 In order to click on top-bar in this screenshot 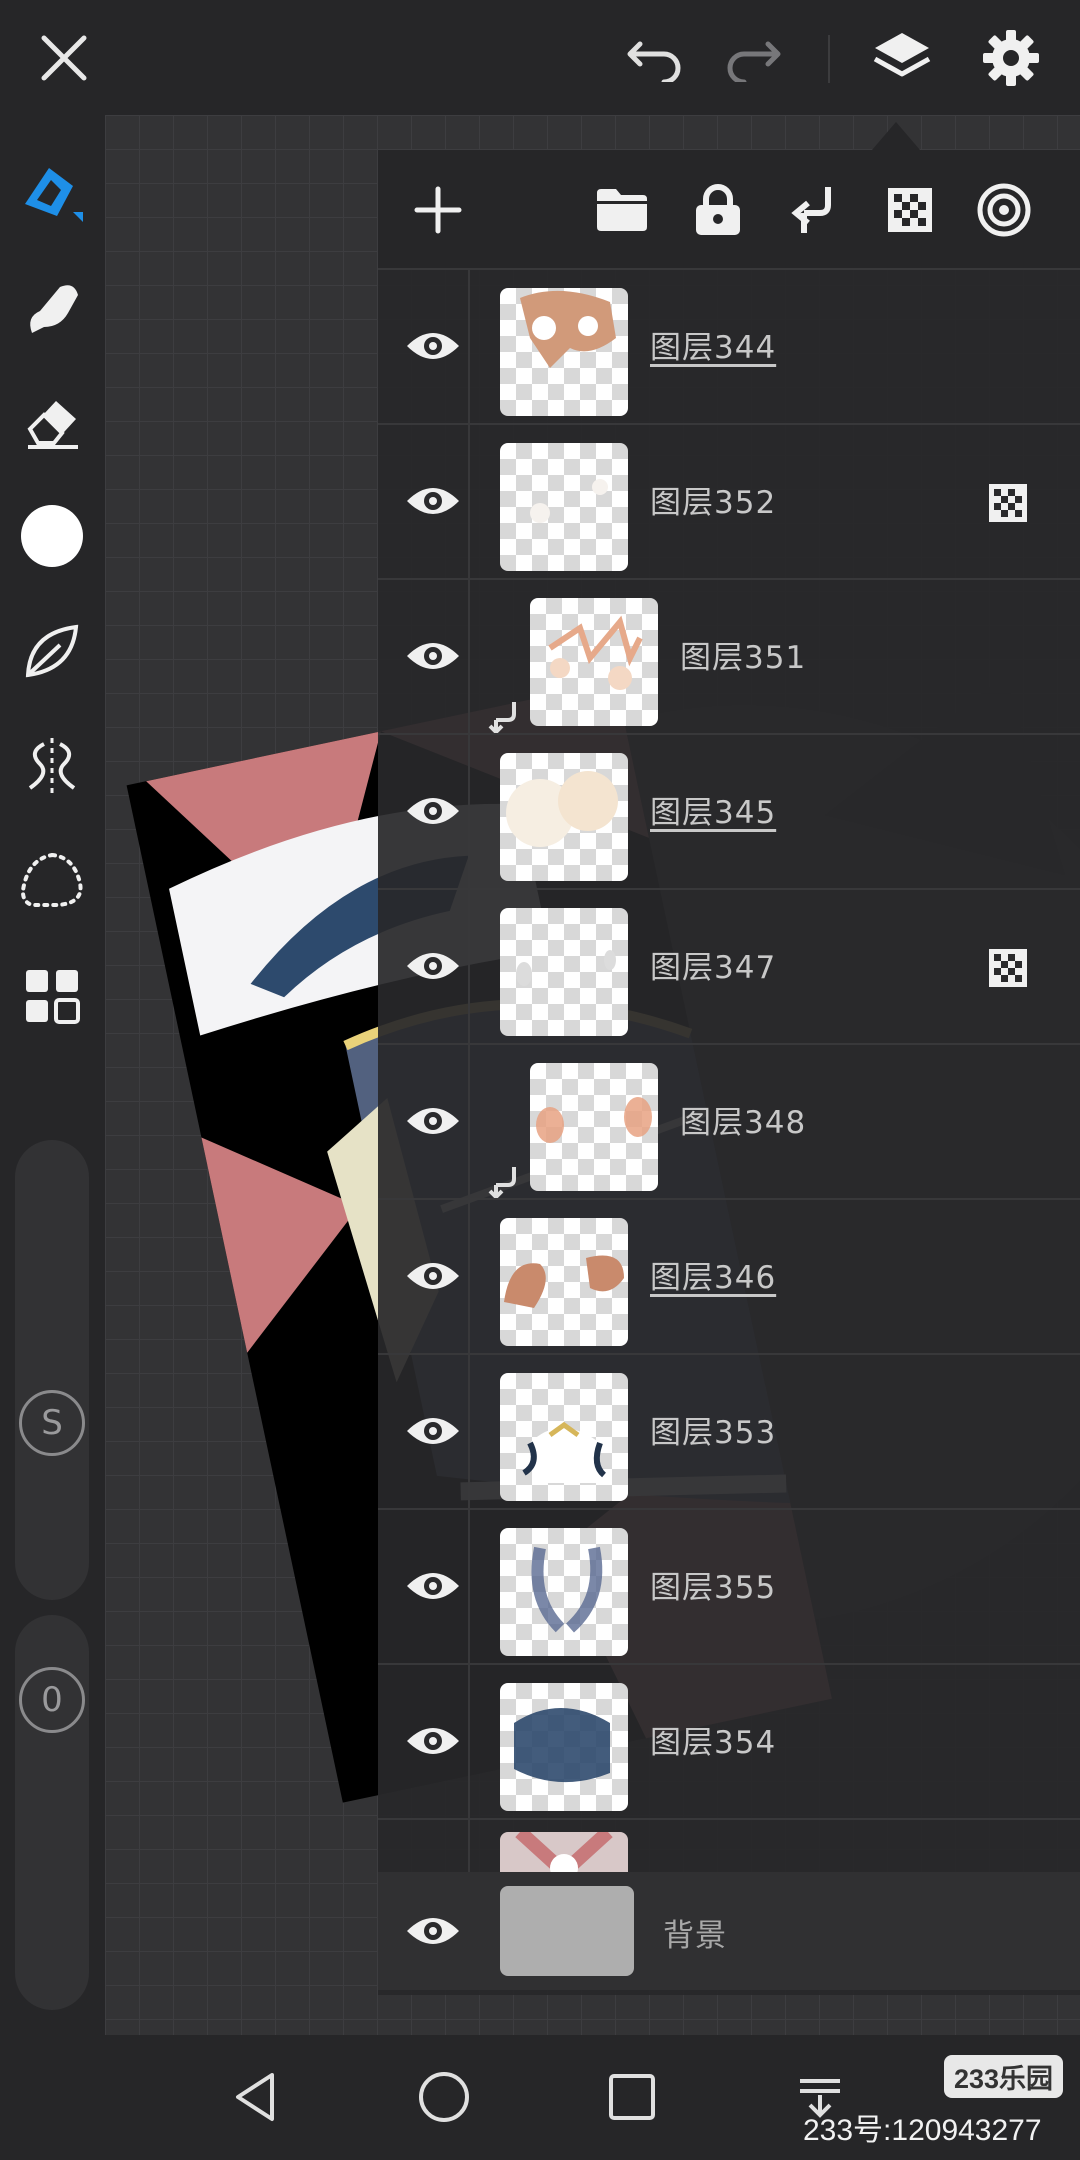, I will do `click(540, 57)`.